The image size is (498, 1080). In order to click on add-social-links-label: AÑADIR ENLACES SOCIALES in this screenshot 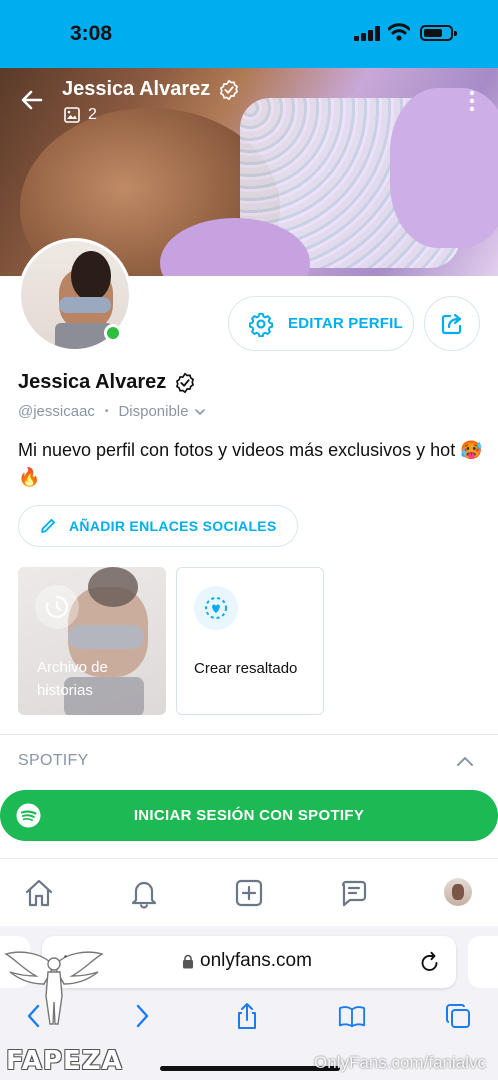, I will do `click(173, 526)`.